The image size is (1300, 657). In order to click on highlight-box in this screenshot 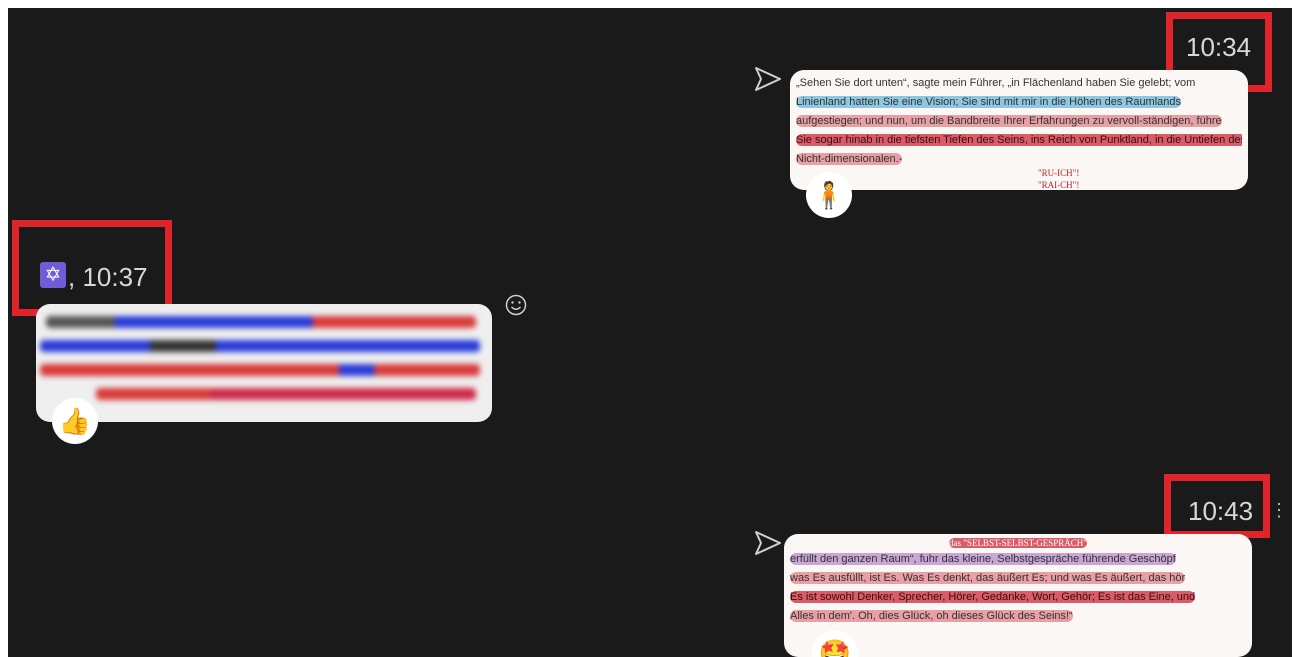, I will do `click(1217, 506)`.